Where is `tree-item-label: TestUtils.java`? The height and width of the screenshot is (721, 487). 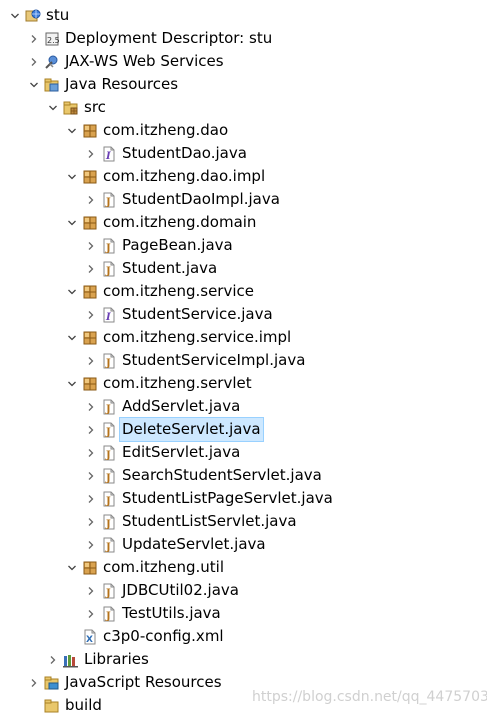 tree-item-label: TestUtils.java is located at coordinates (171, 613).